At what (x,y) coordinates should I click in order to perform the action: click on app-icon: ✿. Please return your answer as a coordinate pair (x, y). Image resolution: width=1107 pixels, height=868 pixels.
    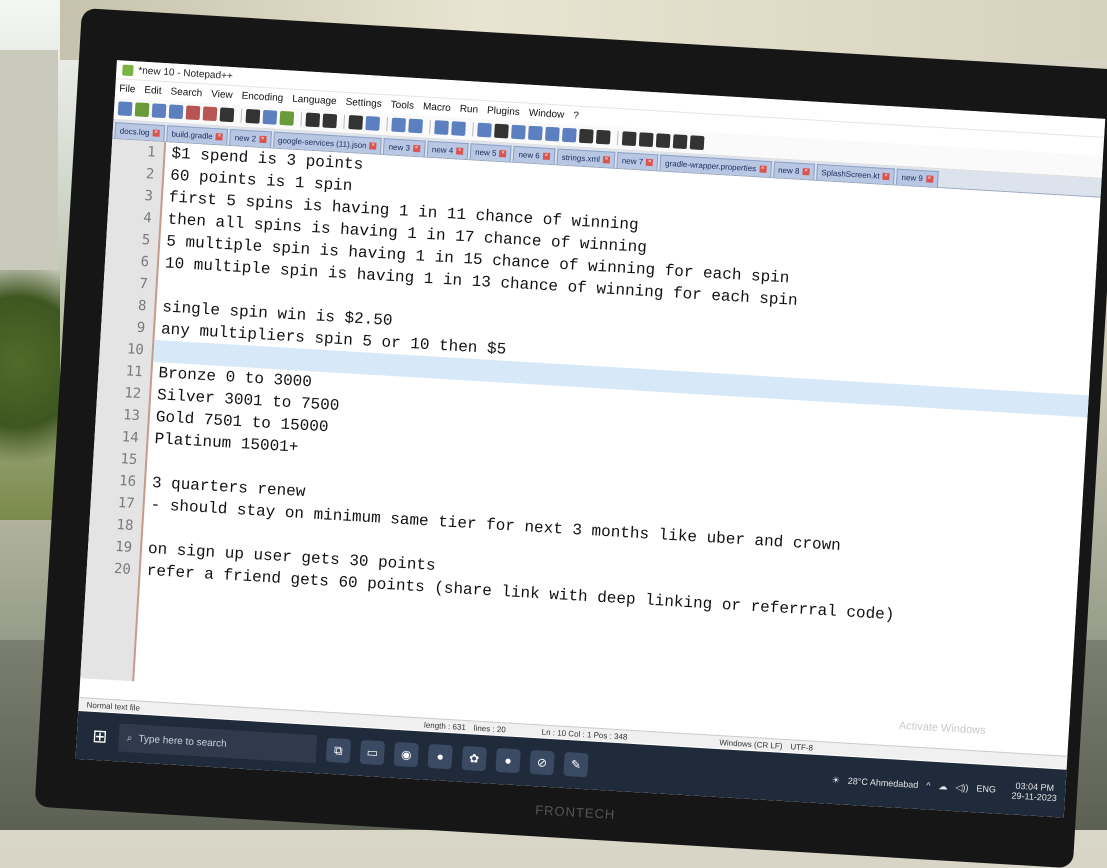
    Looking at the image, I should click on (474, 758).